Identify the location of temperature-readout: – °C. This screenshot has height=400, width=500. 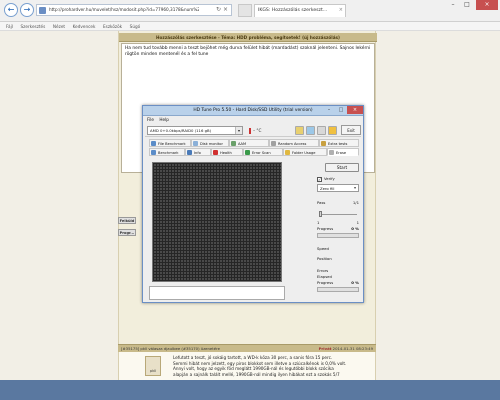
(255, 130).